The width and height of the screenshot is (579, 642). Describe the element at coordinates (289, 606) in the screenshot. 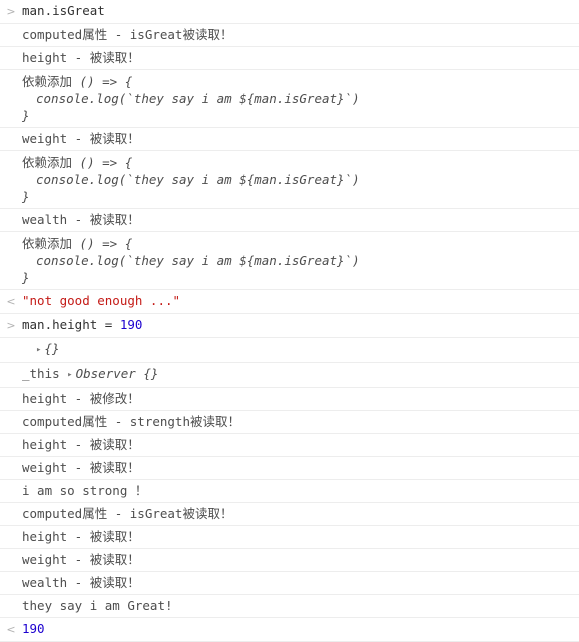

I see `console-log-row: they say i am Great!` at that location.